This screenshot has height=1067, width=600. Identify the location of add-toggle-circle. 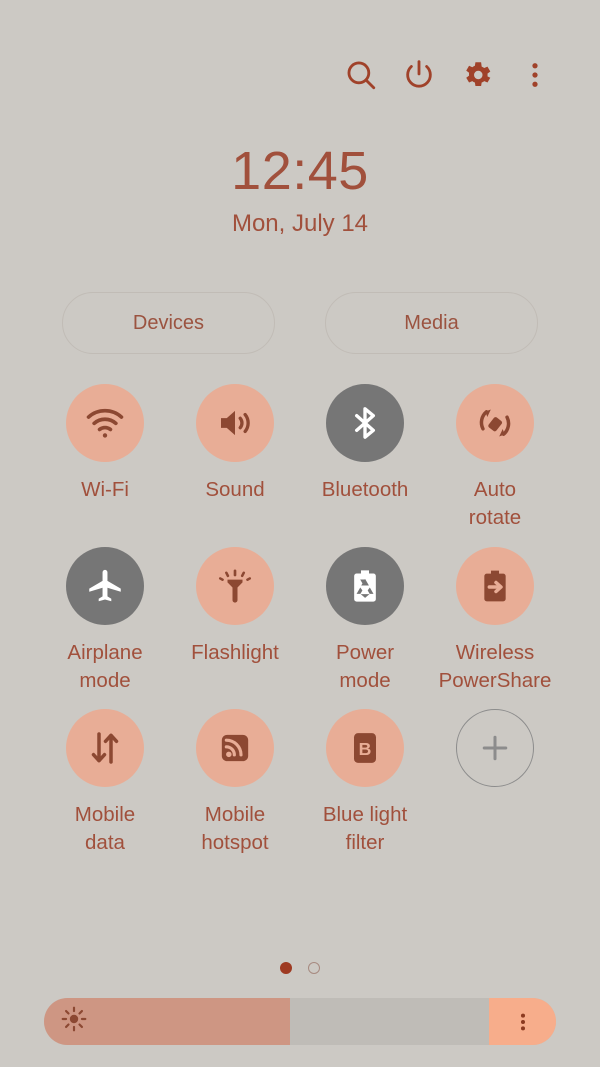
(495, 748).